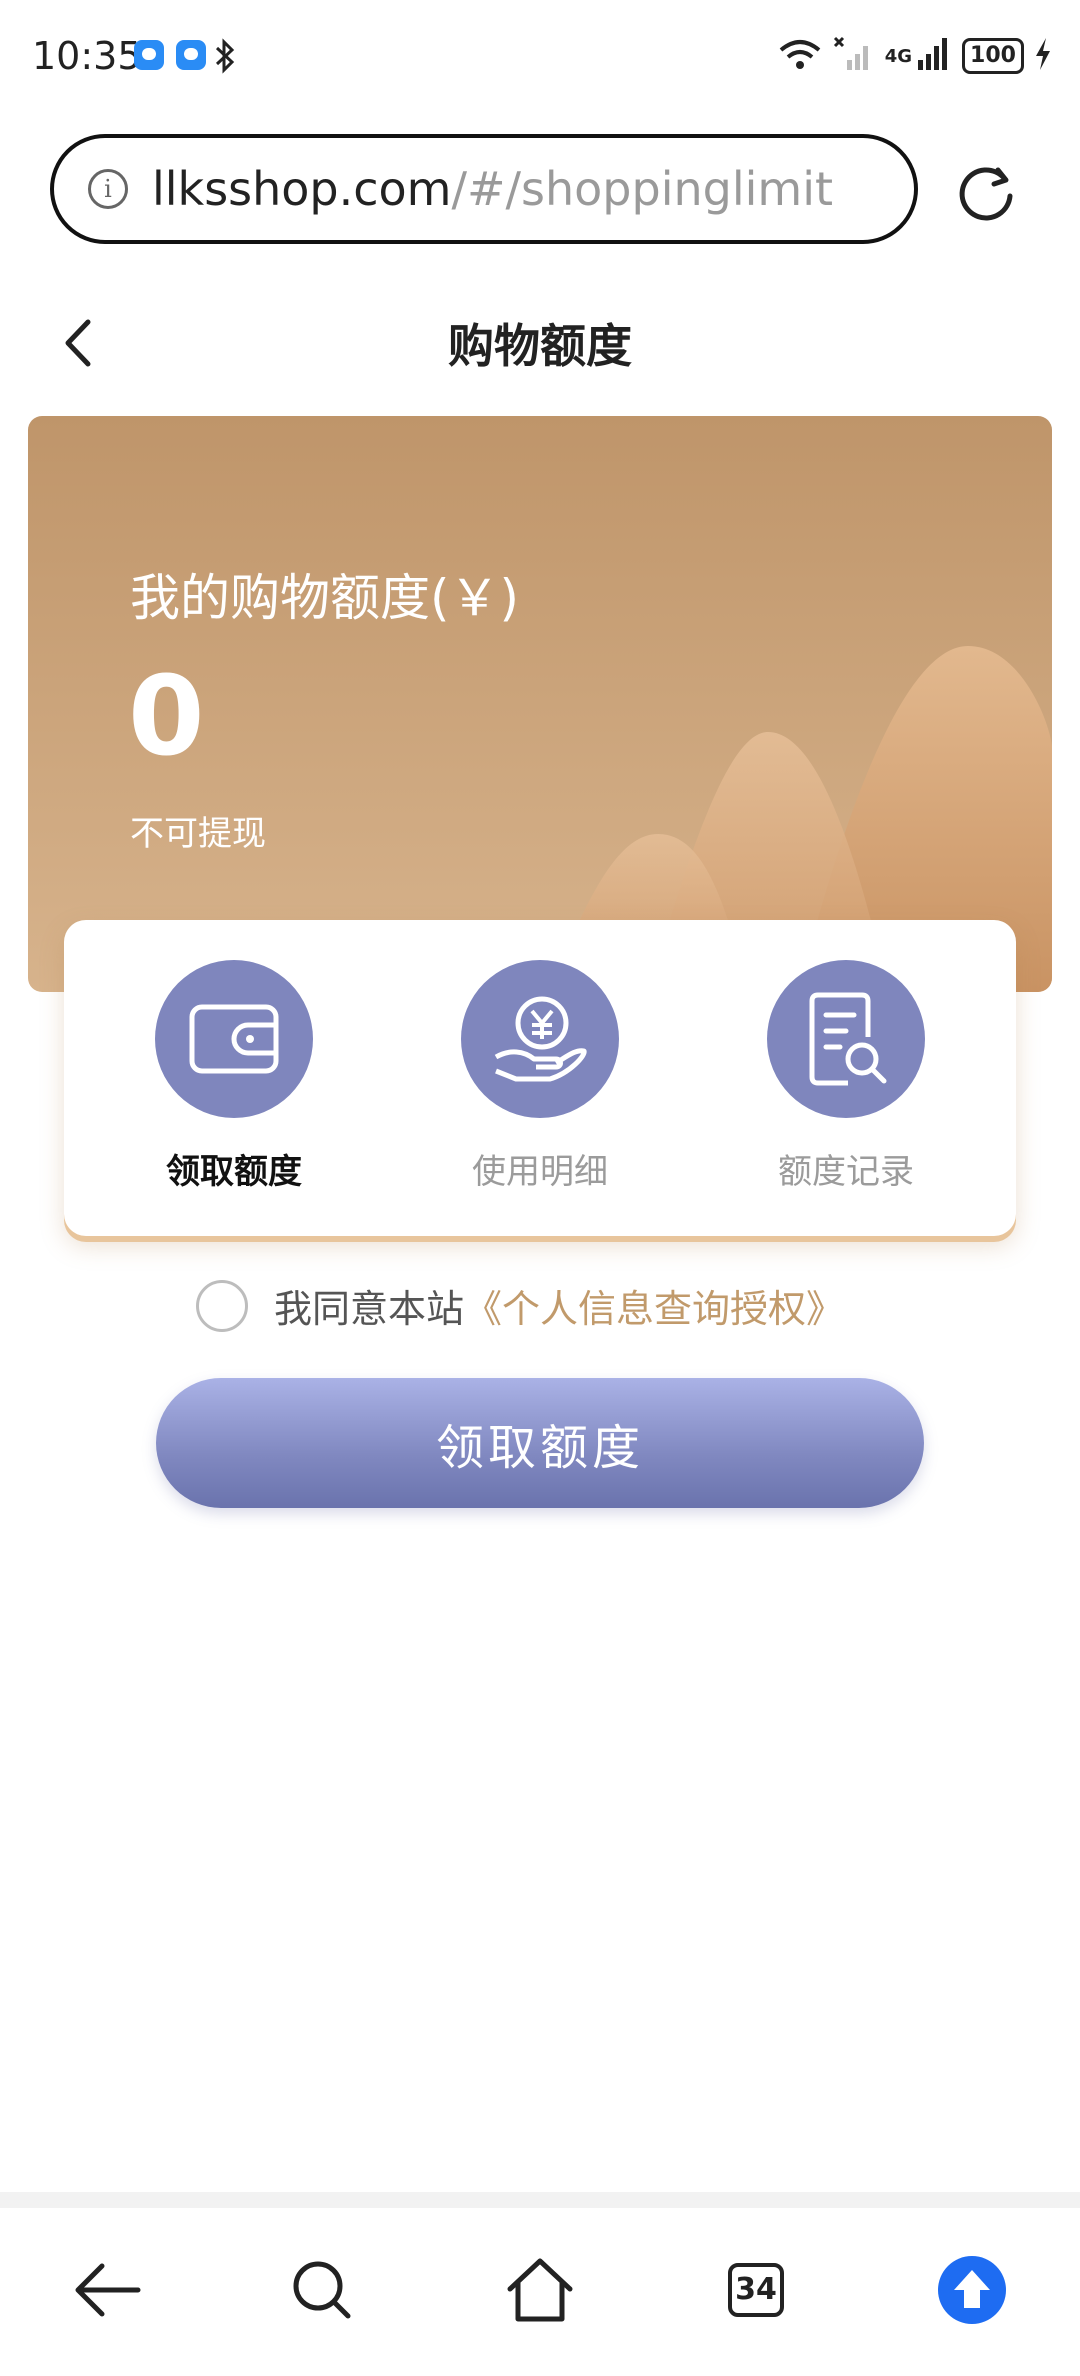 Image resolution: width=1080 pixels, height=2376 pixels. I want to click on agreement-row: 我同意本站 《个人信息查询授权》, so click(520, 1305).